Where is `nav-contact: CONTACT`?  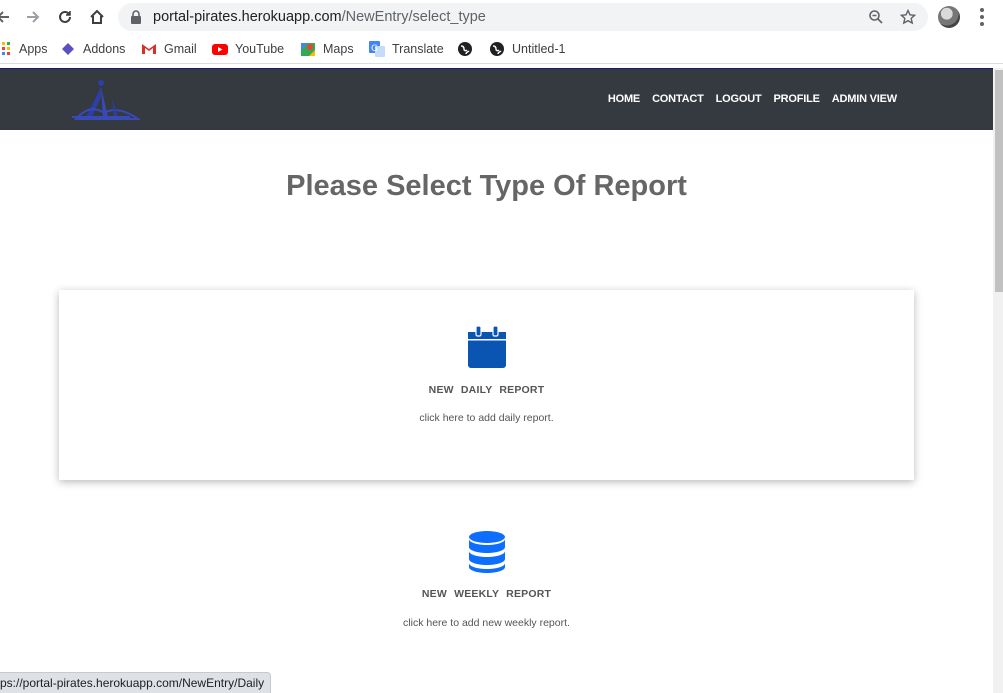
nav-contact: CONTACT is located at coordinates (678, 99).